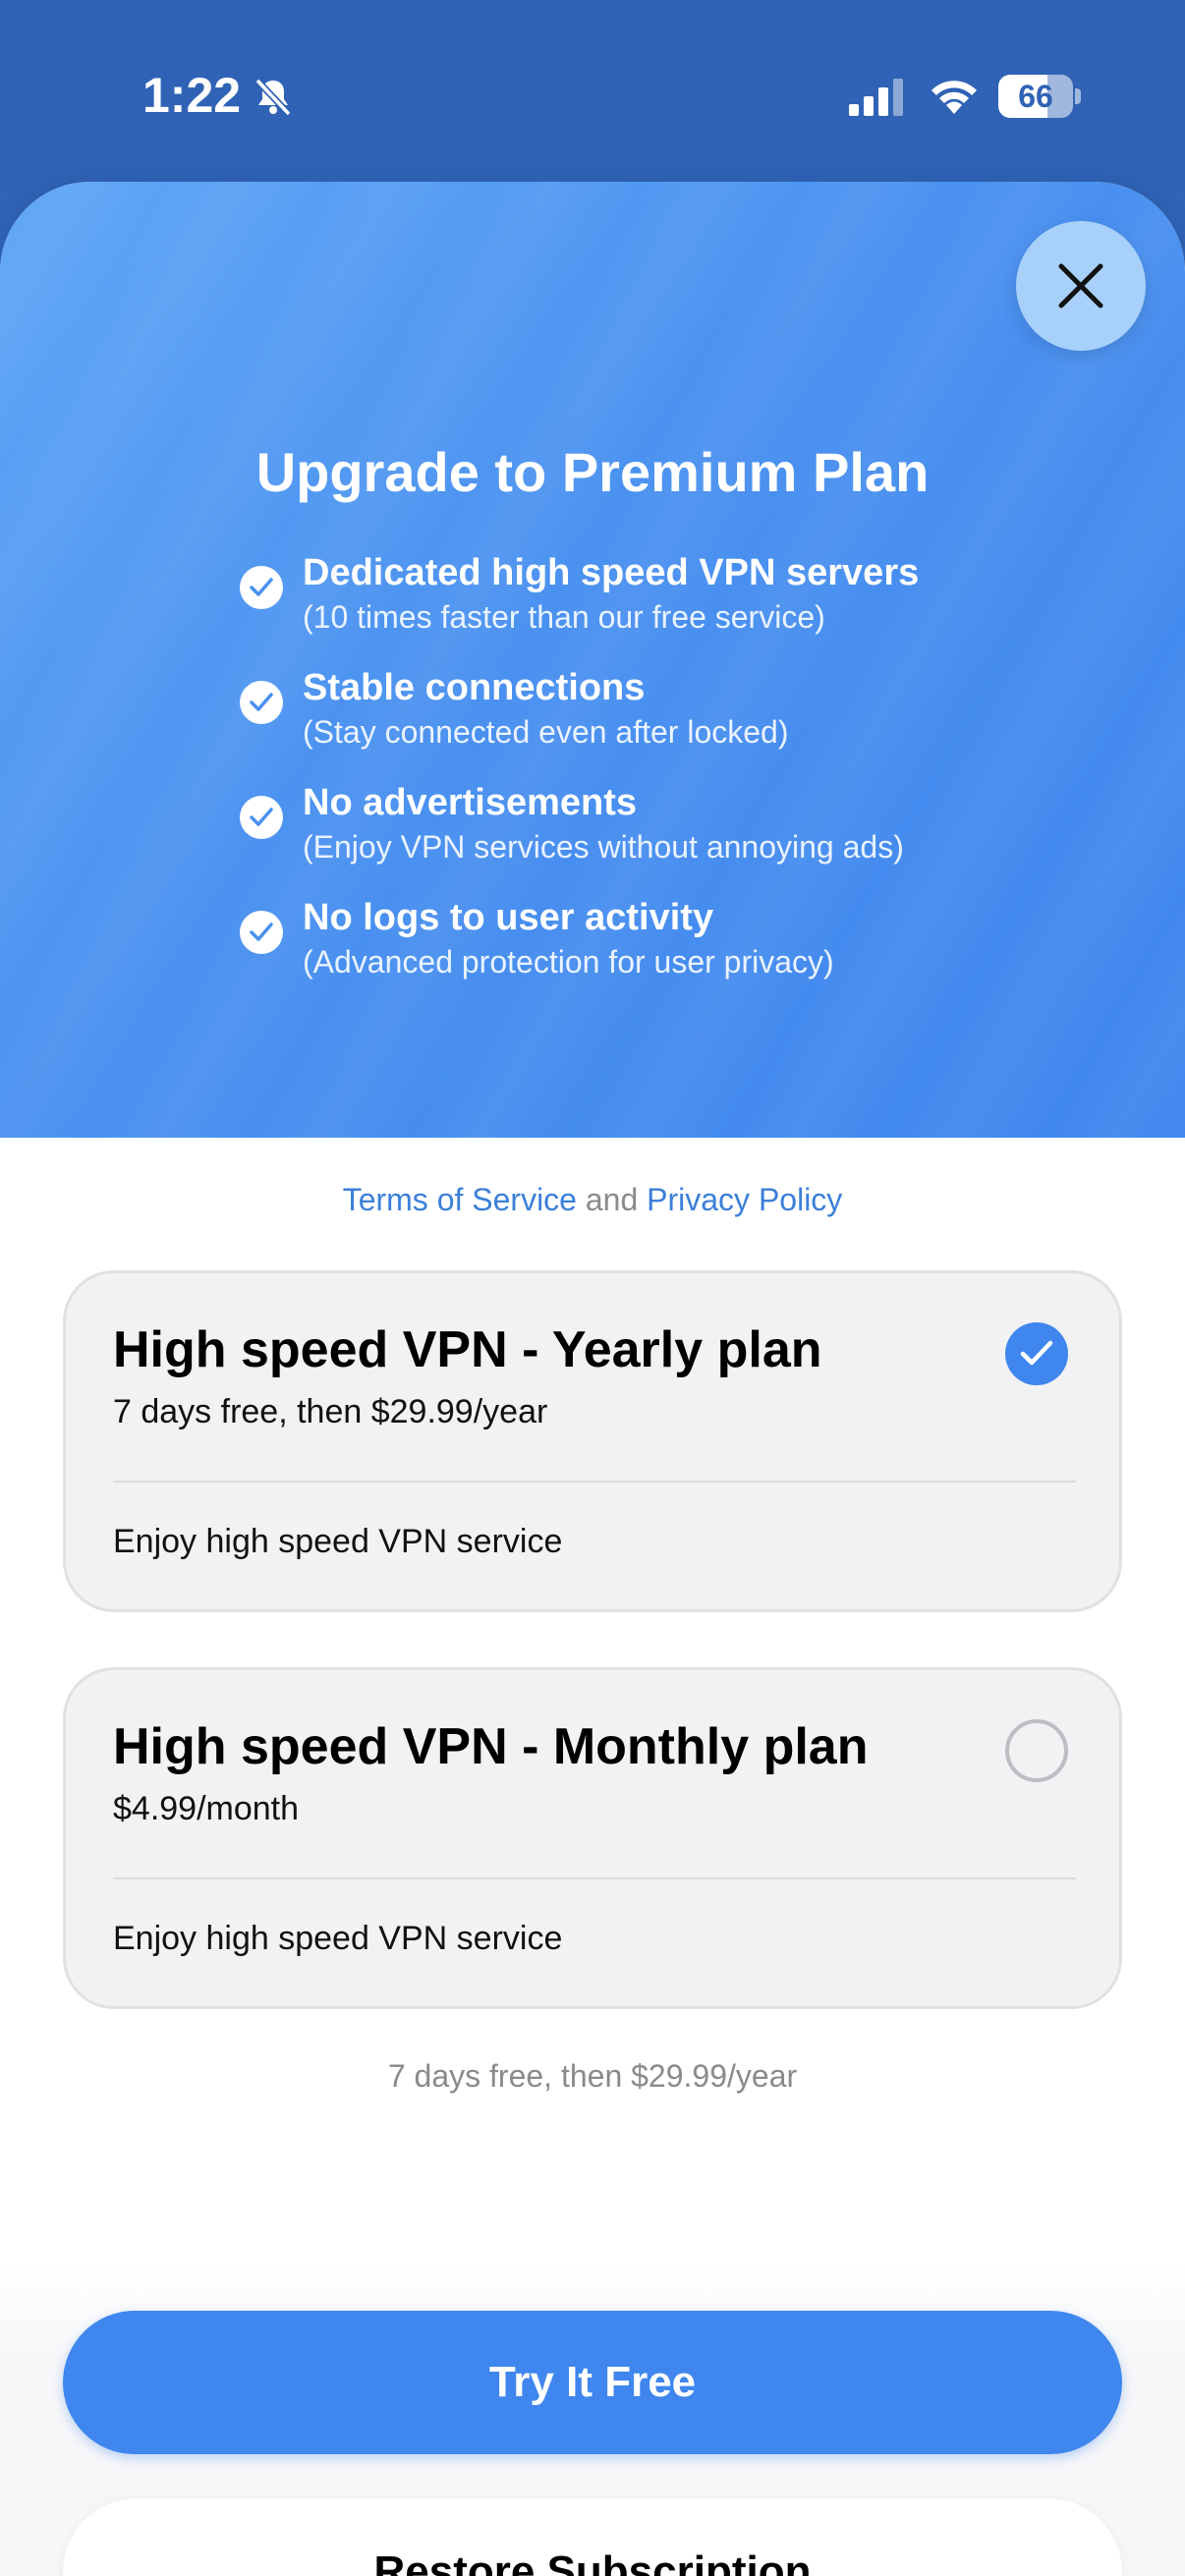 The image size is (1185, 2576). I want to click on legal-links: Terms of Service and Privacy Policy, so click(592, 1200).